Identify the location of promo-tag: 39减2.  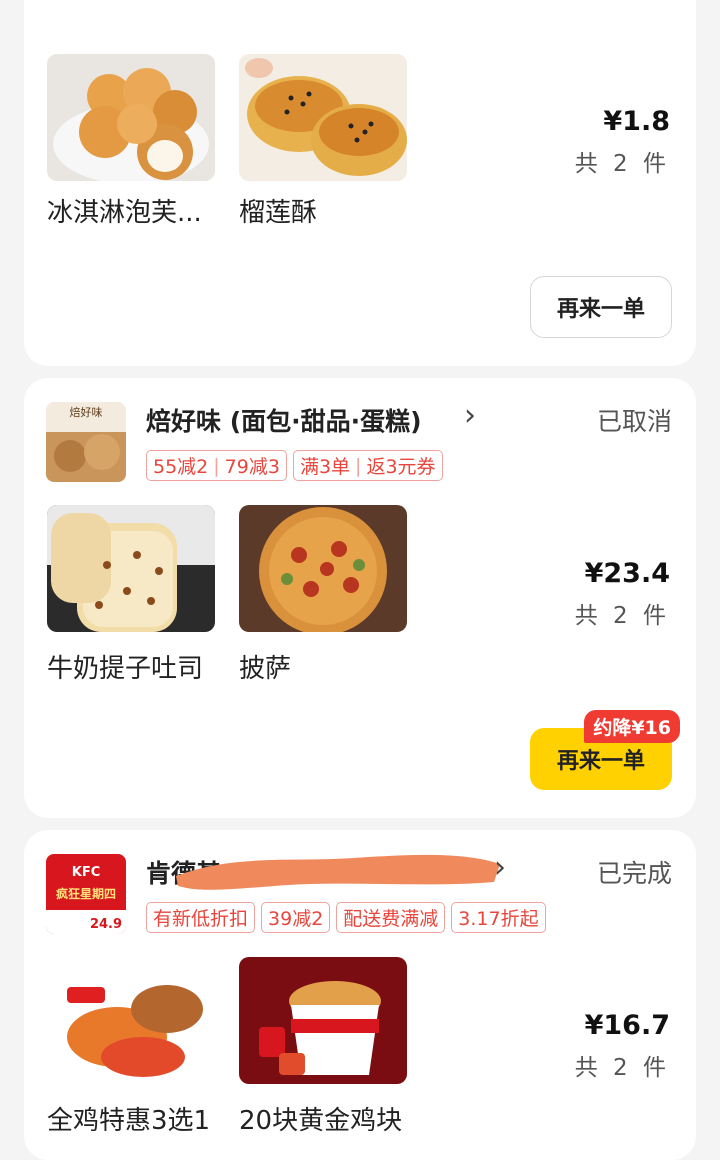
(296, 917).